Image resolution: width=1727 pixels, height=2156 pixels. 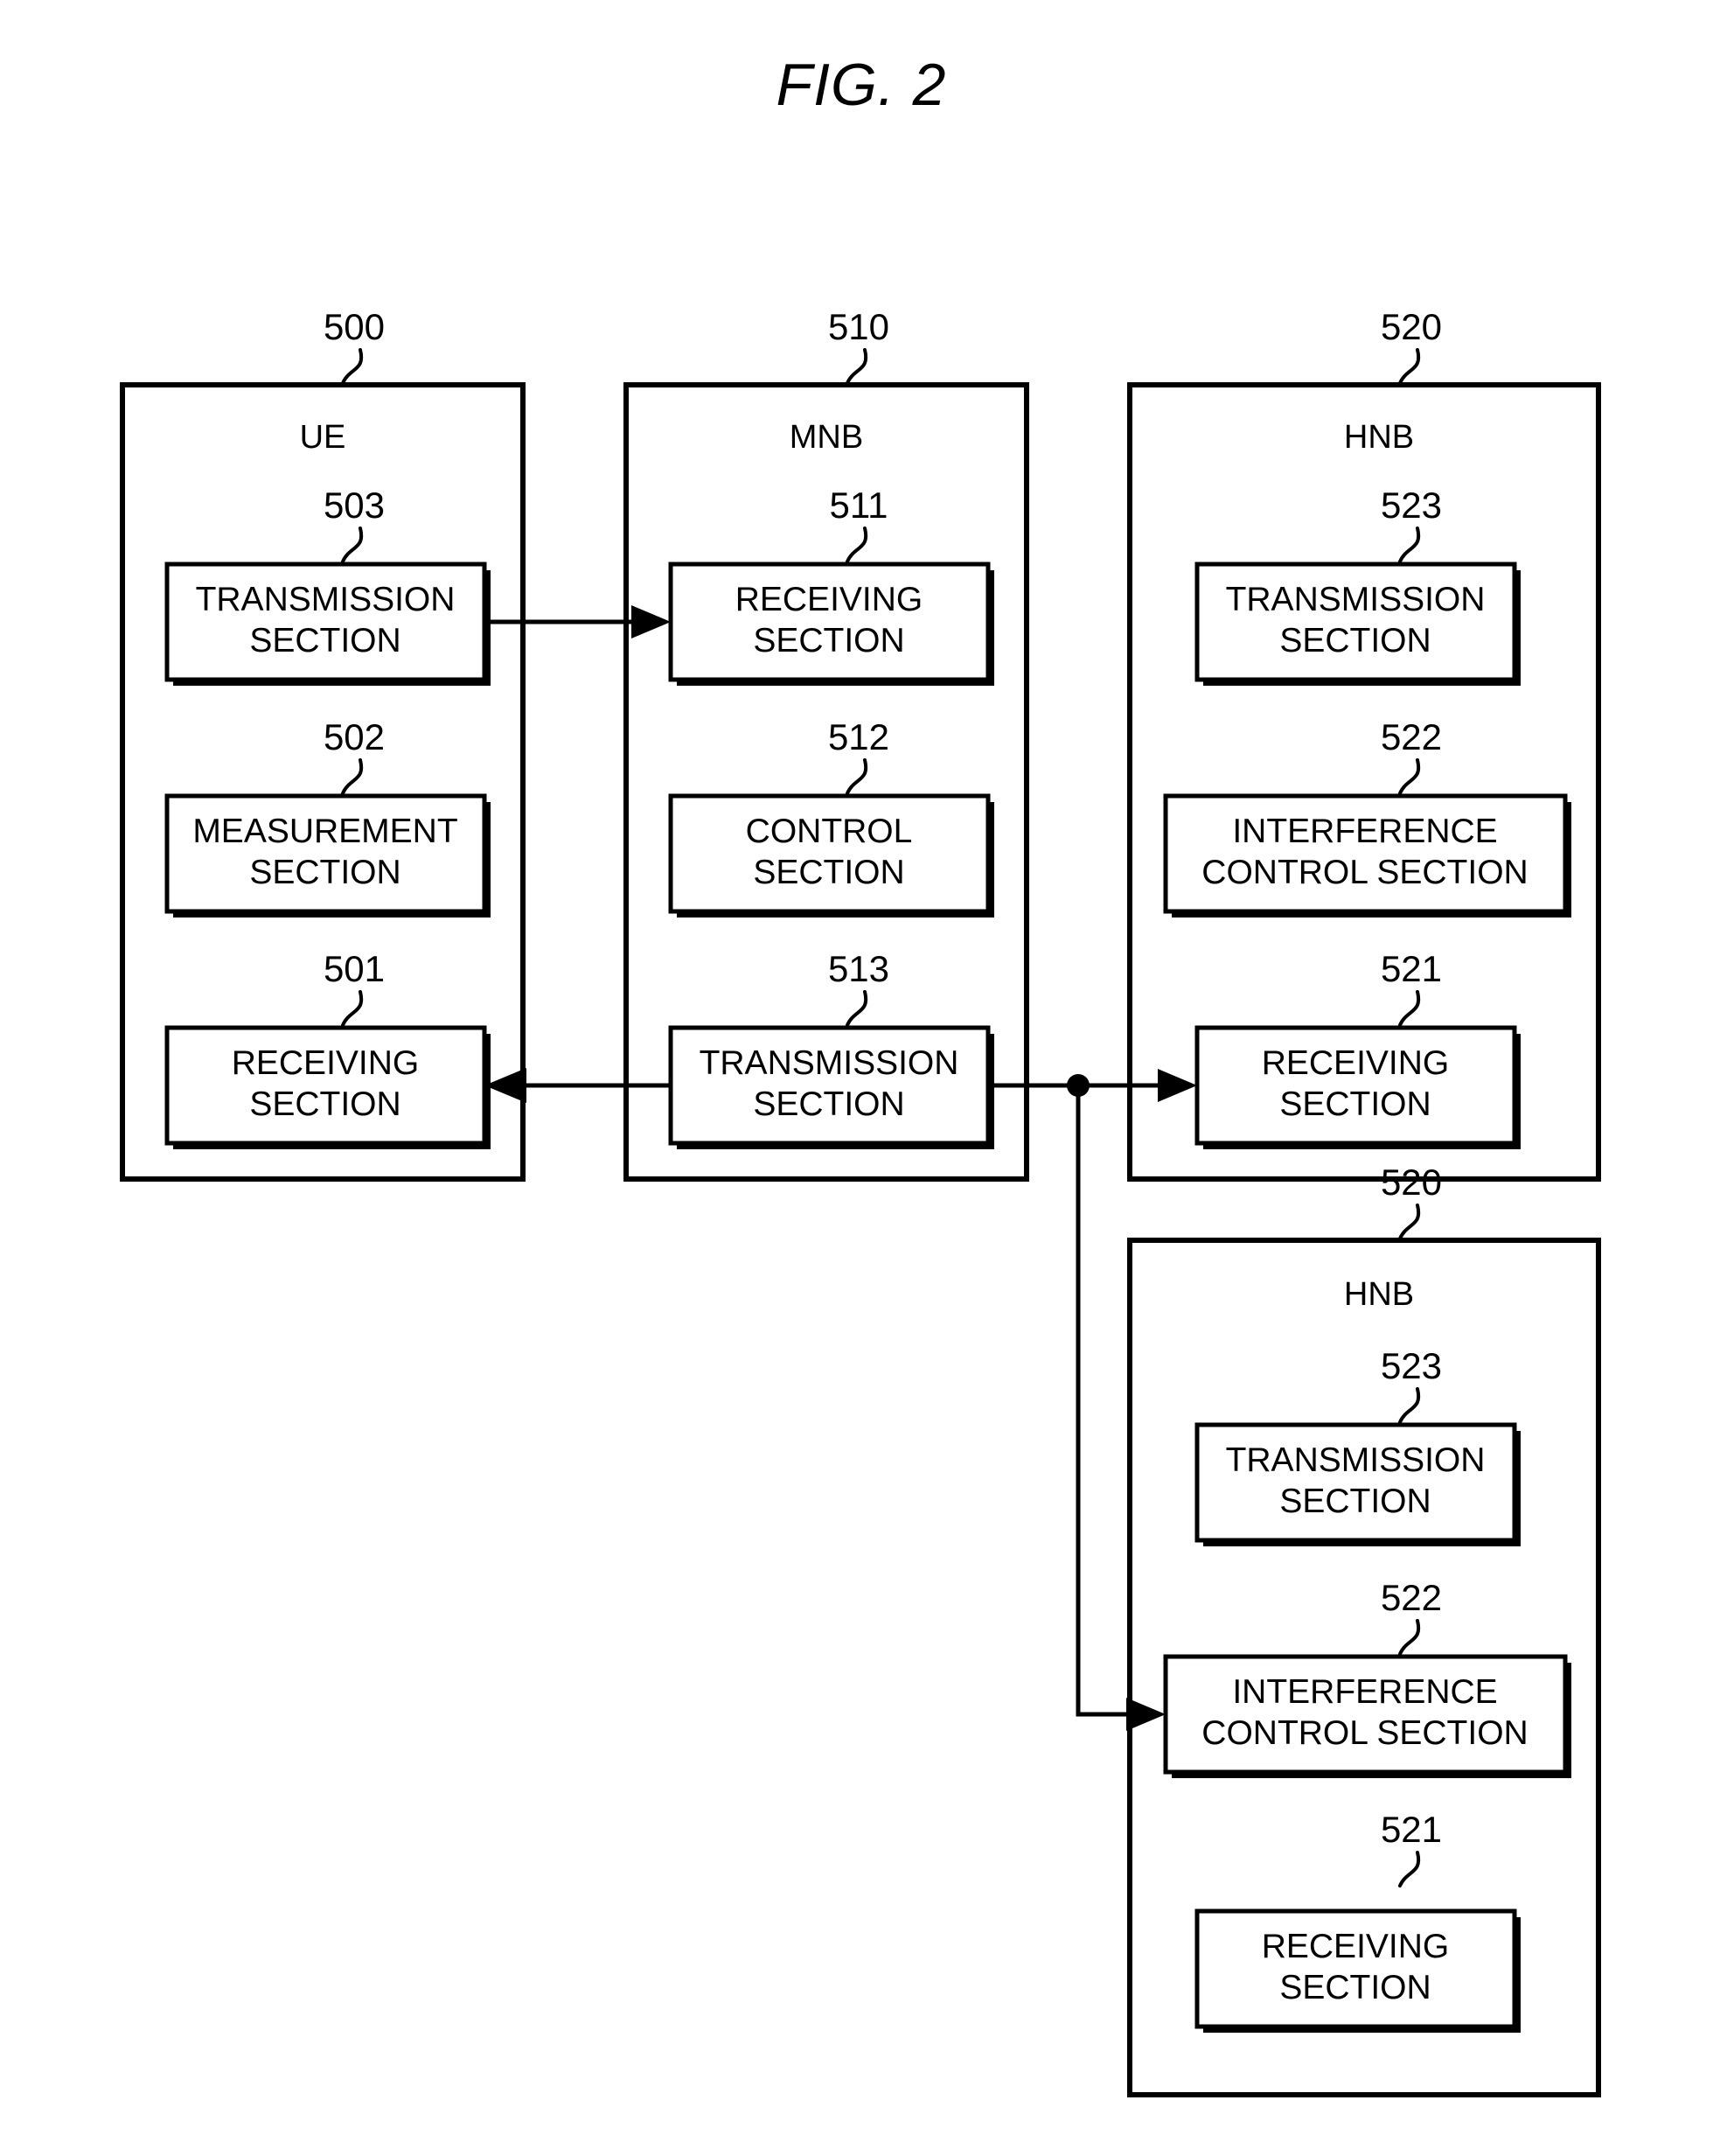 I want to click on ref-number-502: 502, so click(x=355, y=736).